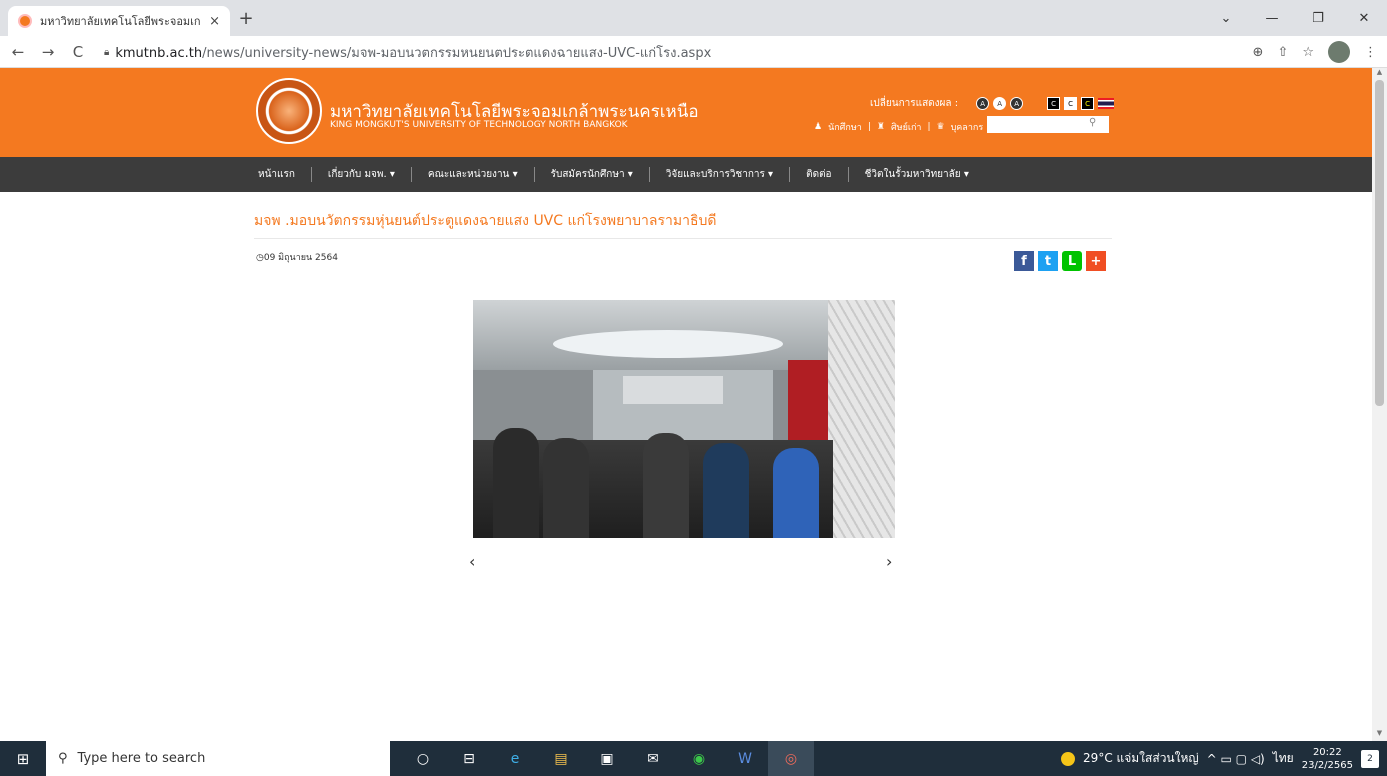  What do you see at coordinates (1308, 52) in the screenshot?
I see `bookmark-star-icon: ☆` at bounding box center [1308, 52].